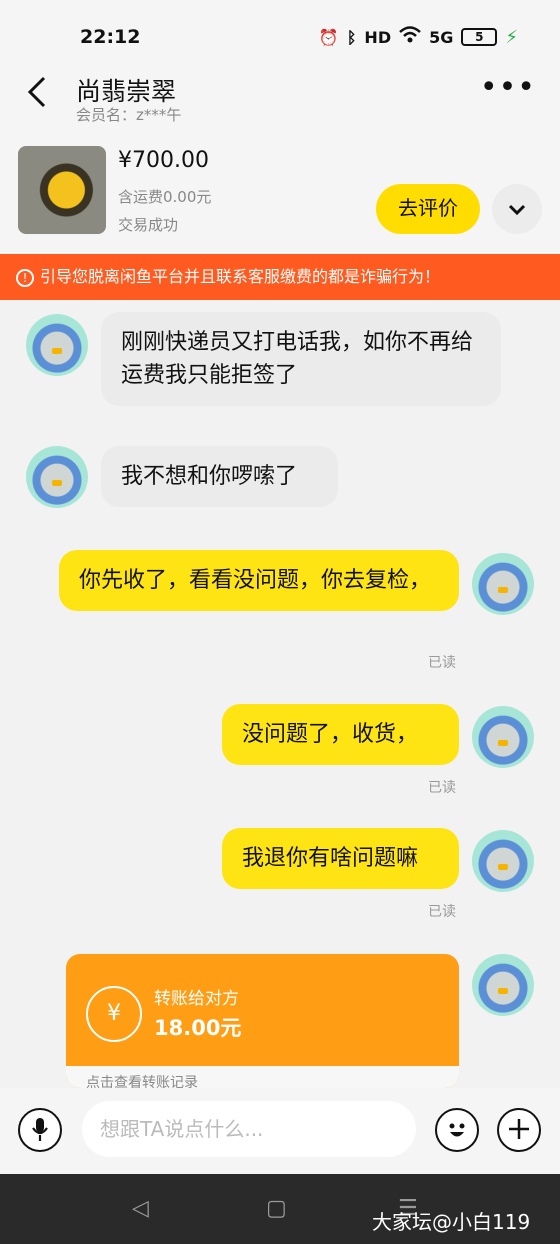 The height and width of the screenshot is (1244, 560). I want to click on message-bubble-outgoing: 我退你有啥问题嘛, so click(340, 858).